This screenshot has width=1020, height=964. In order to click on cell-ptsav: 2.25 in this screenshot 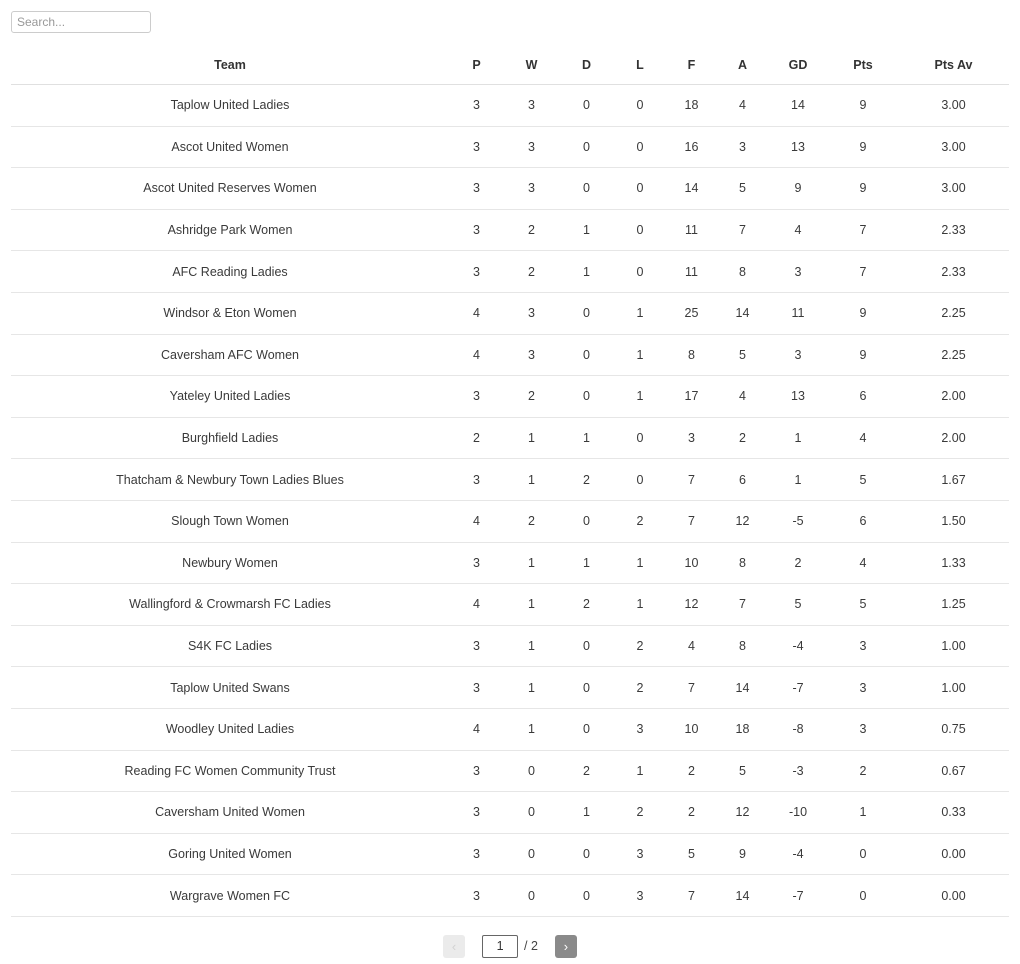, I will do `click(953, 355)`.